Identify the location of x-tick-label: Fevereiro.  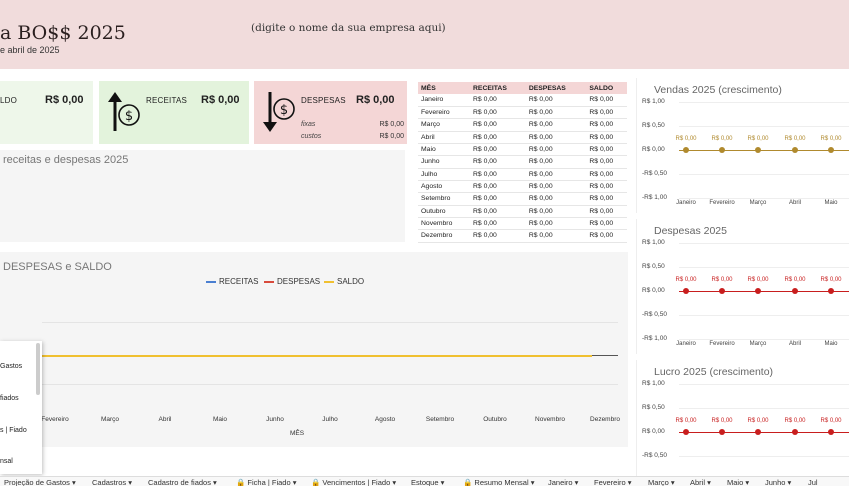
(55, 419).